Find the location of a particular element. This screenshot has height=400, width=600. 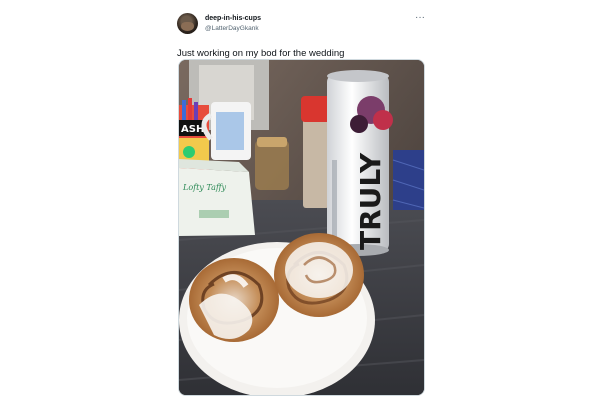

can-brand-text: TRULY is located at coordinates (370, 201).